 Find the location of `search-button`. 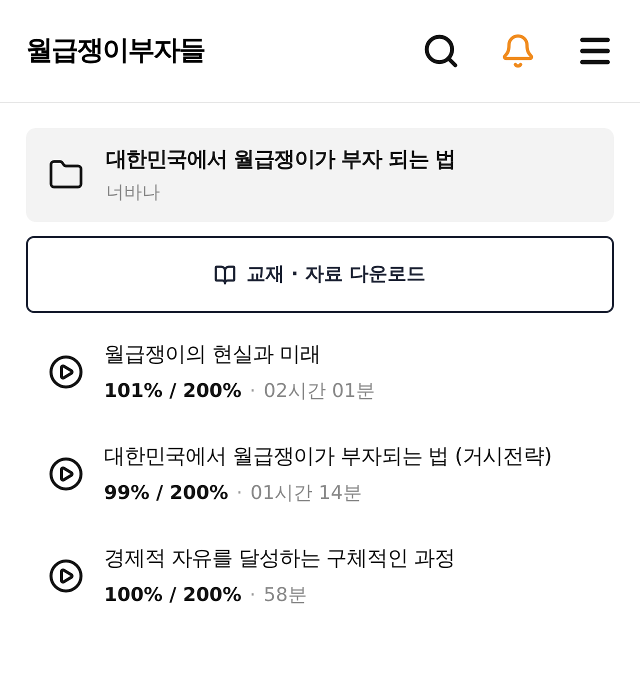

search-button is located at coordinates (441, 51).